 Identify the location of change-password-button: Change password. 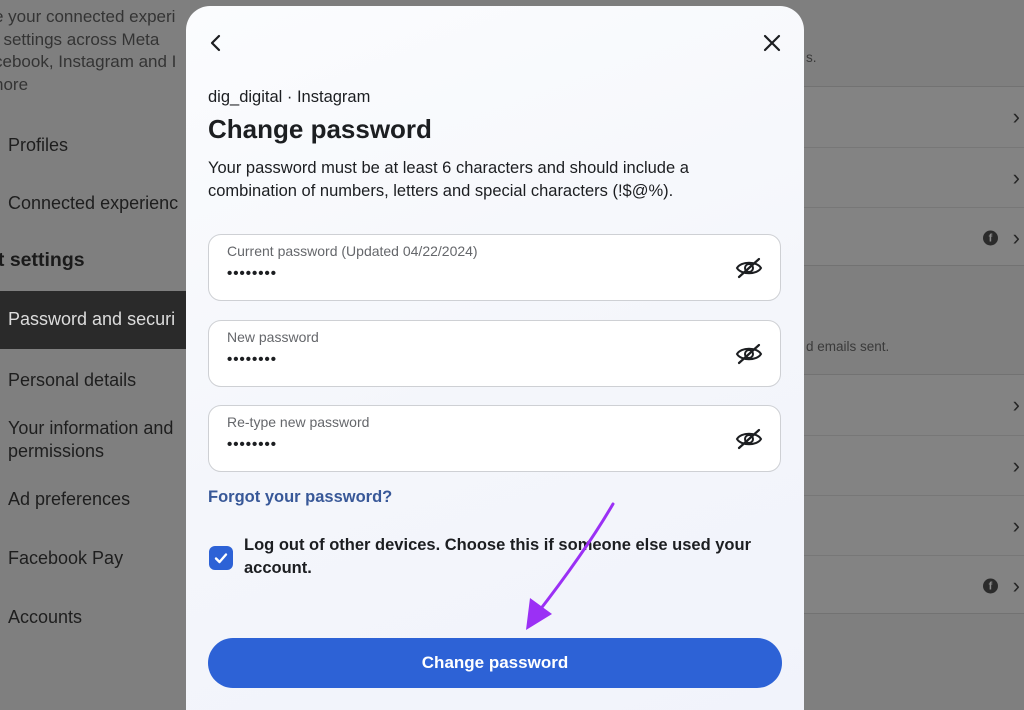
(495, 663).